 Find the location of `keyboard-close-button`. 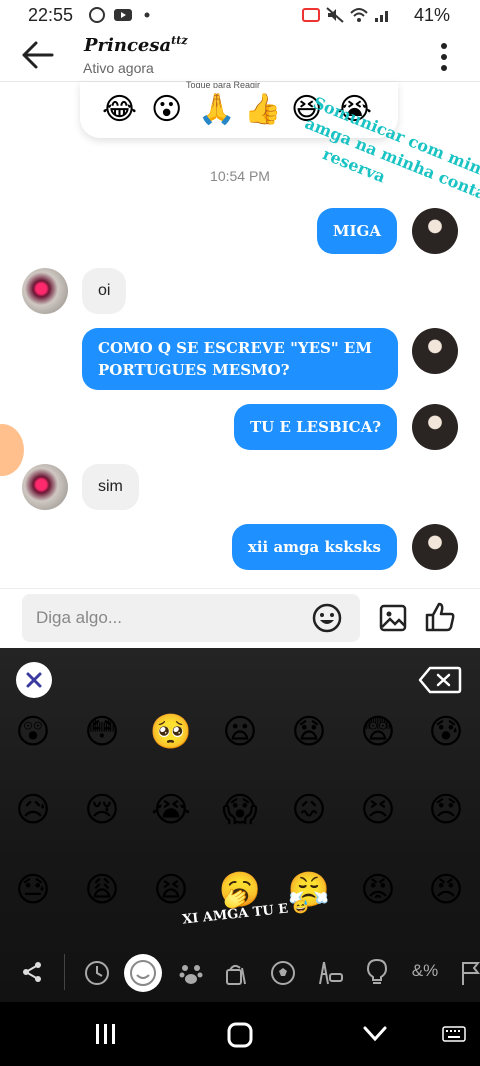

keyboard-close-button is located at coordinates (34, 680).